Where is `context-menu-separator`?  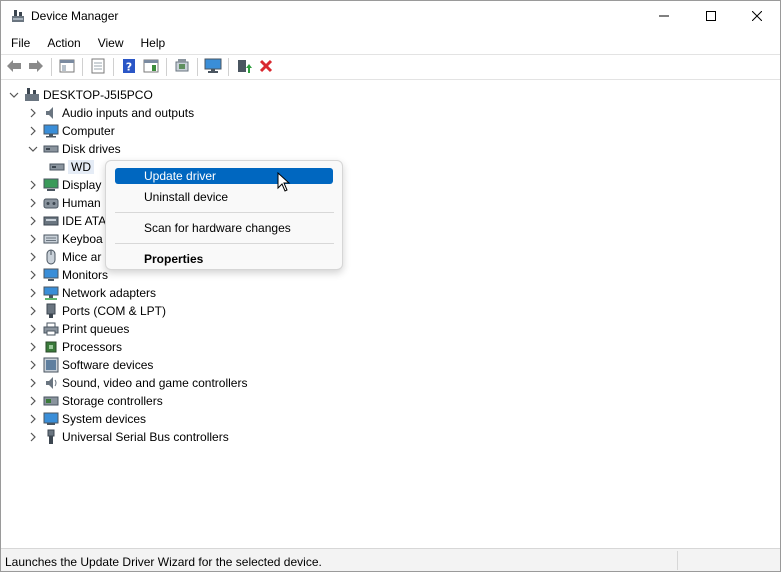
context-menu-separator is located at coordinates (224, 212).